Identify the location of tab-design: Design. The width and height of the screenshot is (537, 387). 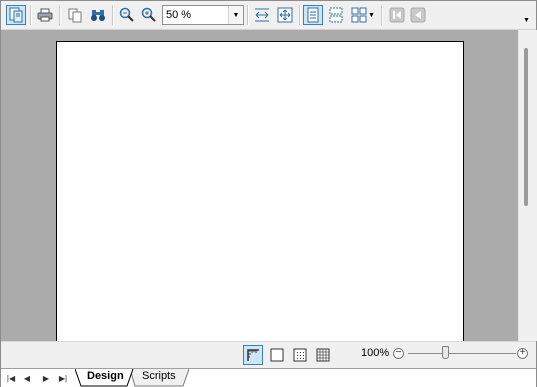
(103, 377).